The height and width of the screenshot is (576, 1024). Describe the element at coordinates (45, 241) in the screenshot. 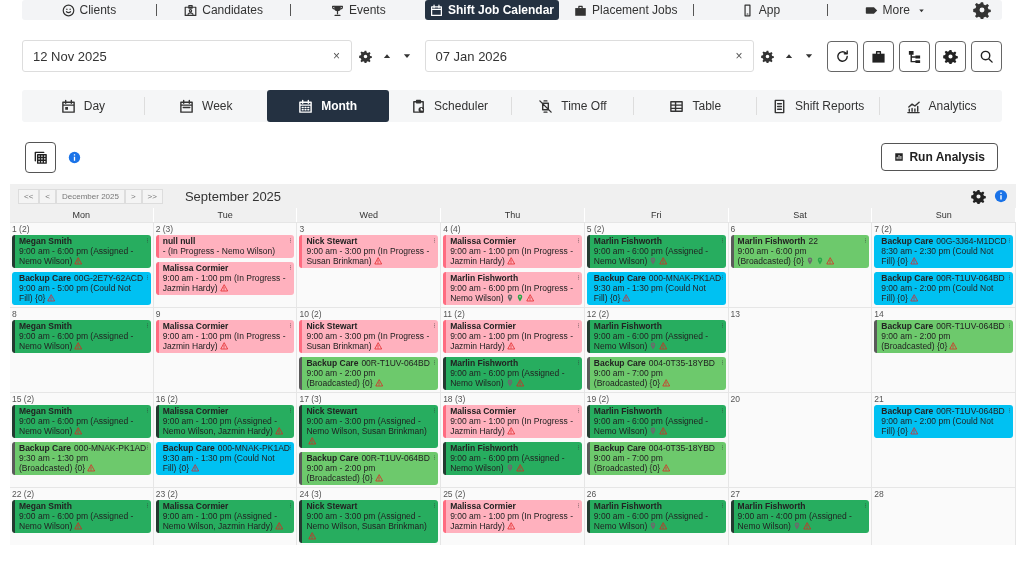

I see `event-name: Megan Smith` at that location.